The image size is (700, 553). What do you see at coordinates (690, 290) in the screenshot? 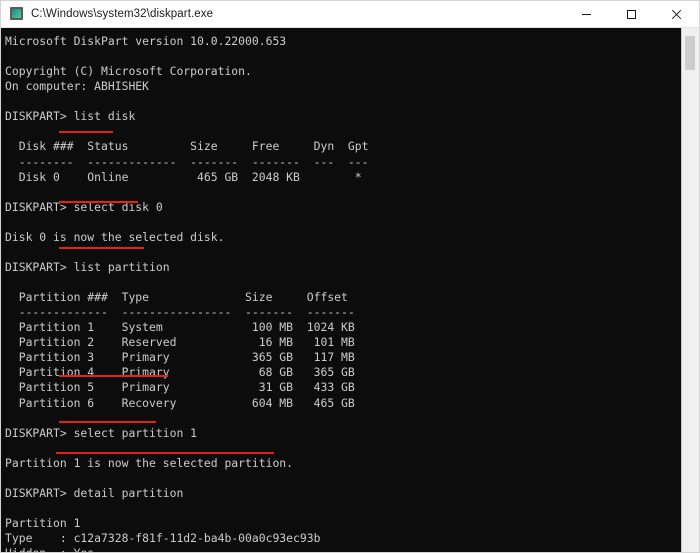
I see `console-scrollbar` at bounding box center [690, 290].